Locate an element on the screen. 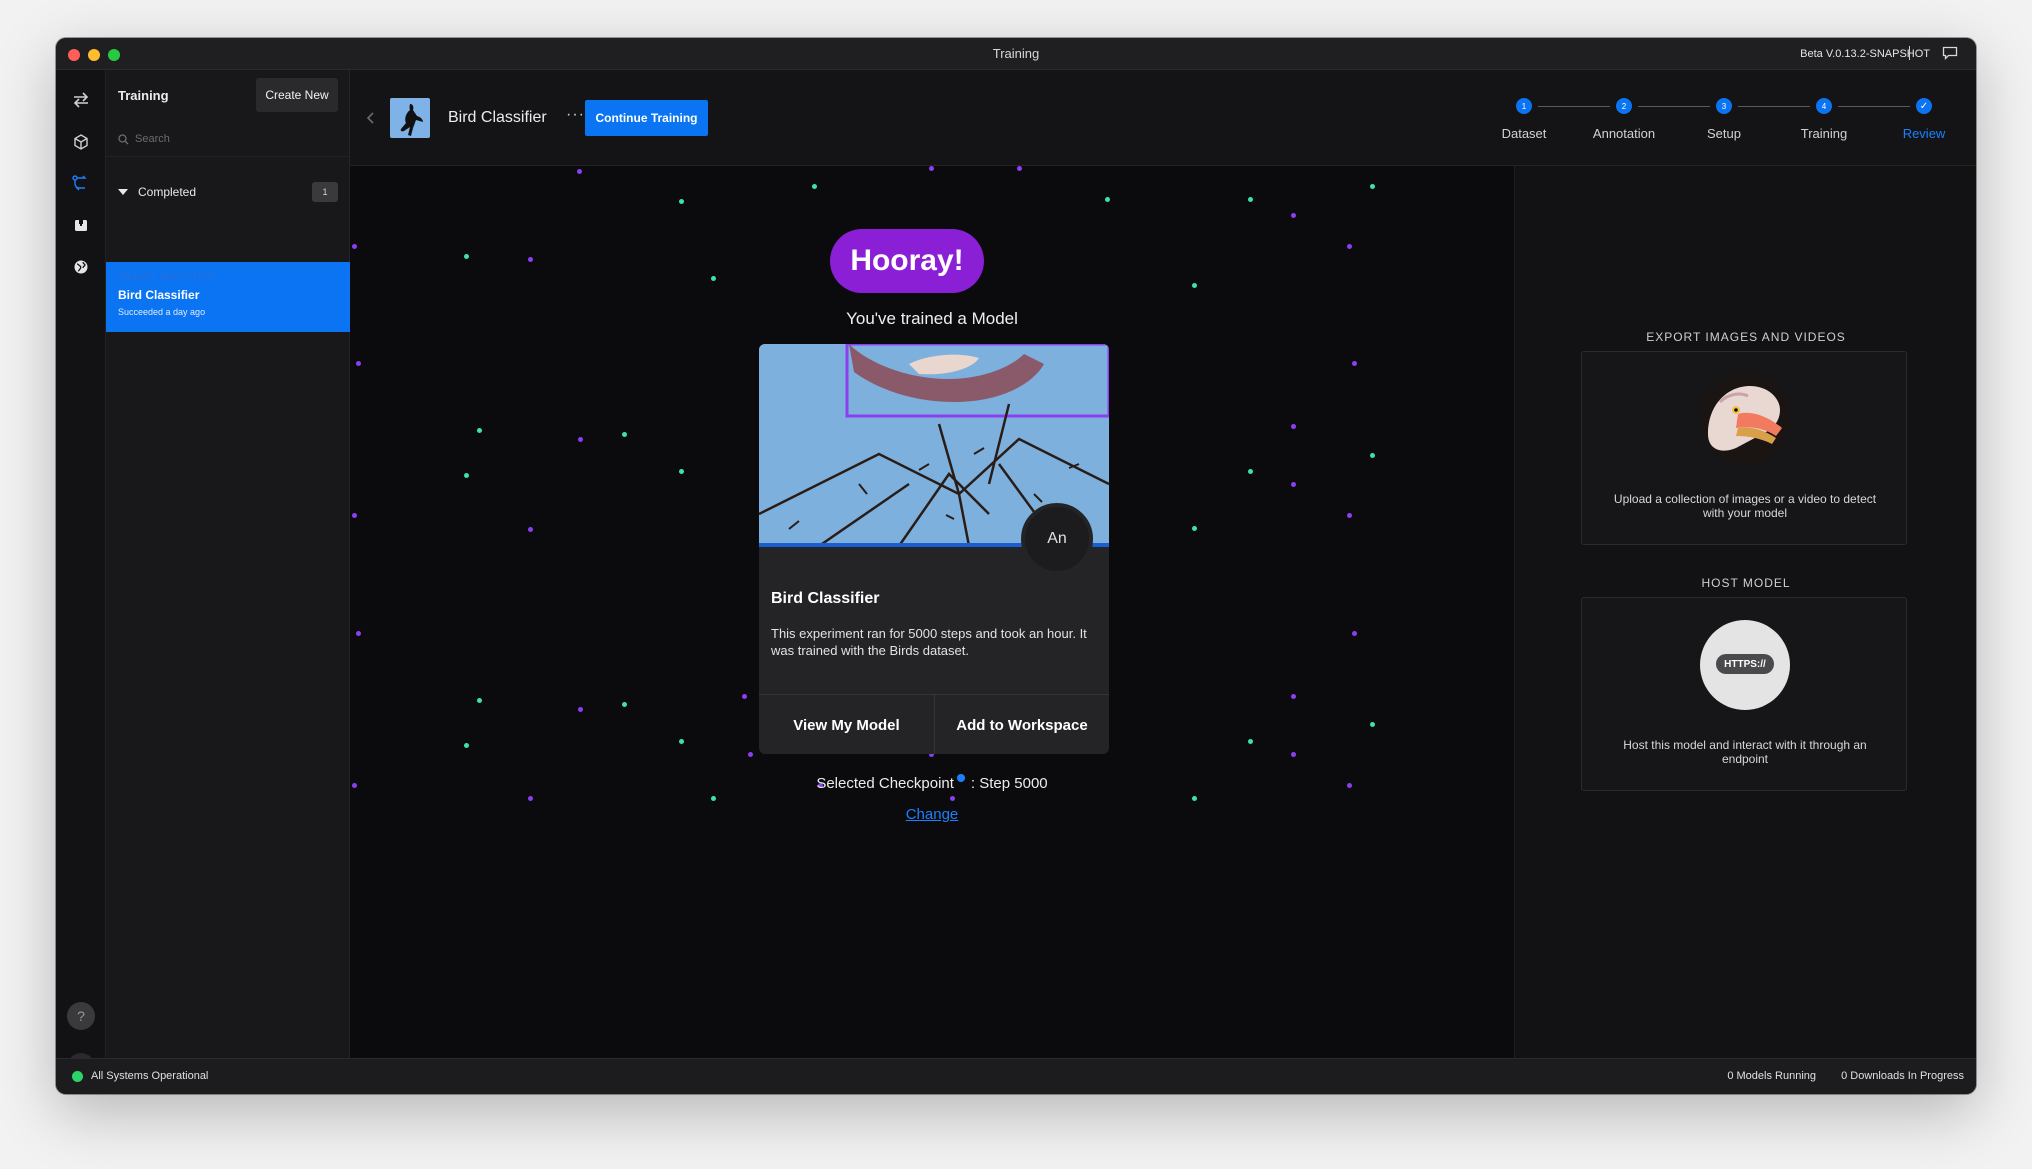 This screenshot has width=2032, height=1169. checkpoint-label: Selected Checkpoint is located at coordinates (885, 783).